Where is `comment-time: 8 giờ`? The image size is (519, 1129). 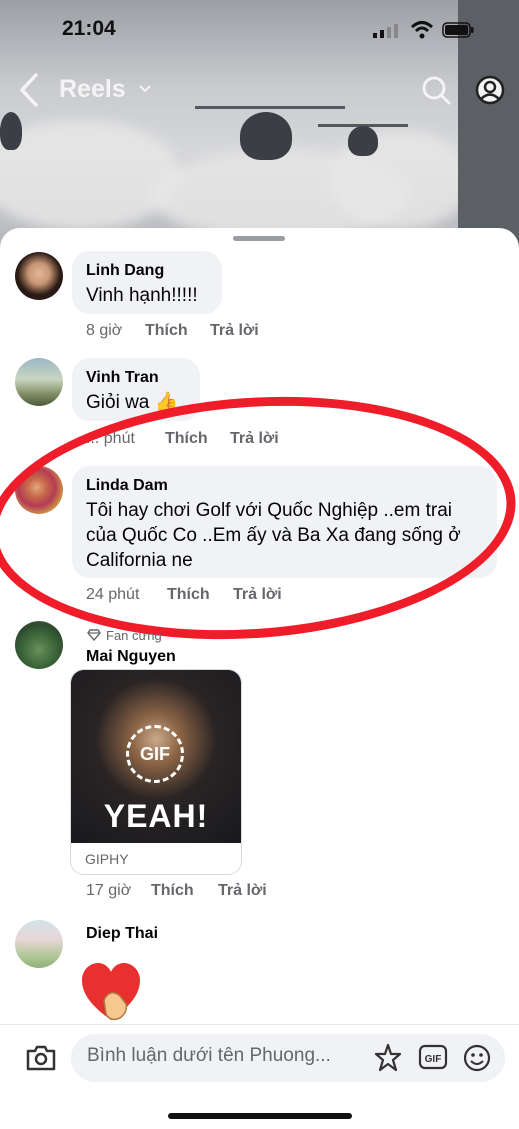
comment-time: 8 giờ is located at coordinates (104, 330).